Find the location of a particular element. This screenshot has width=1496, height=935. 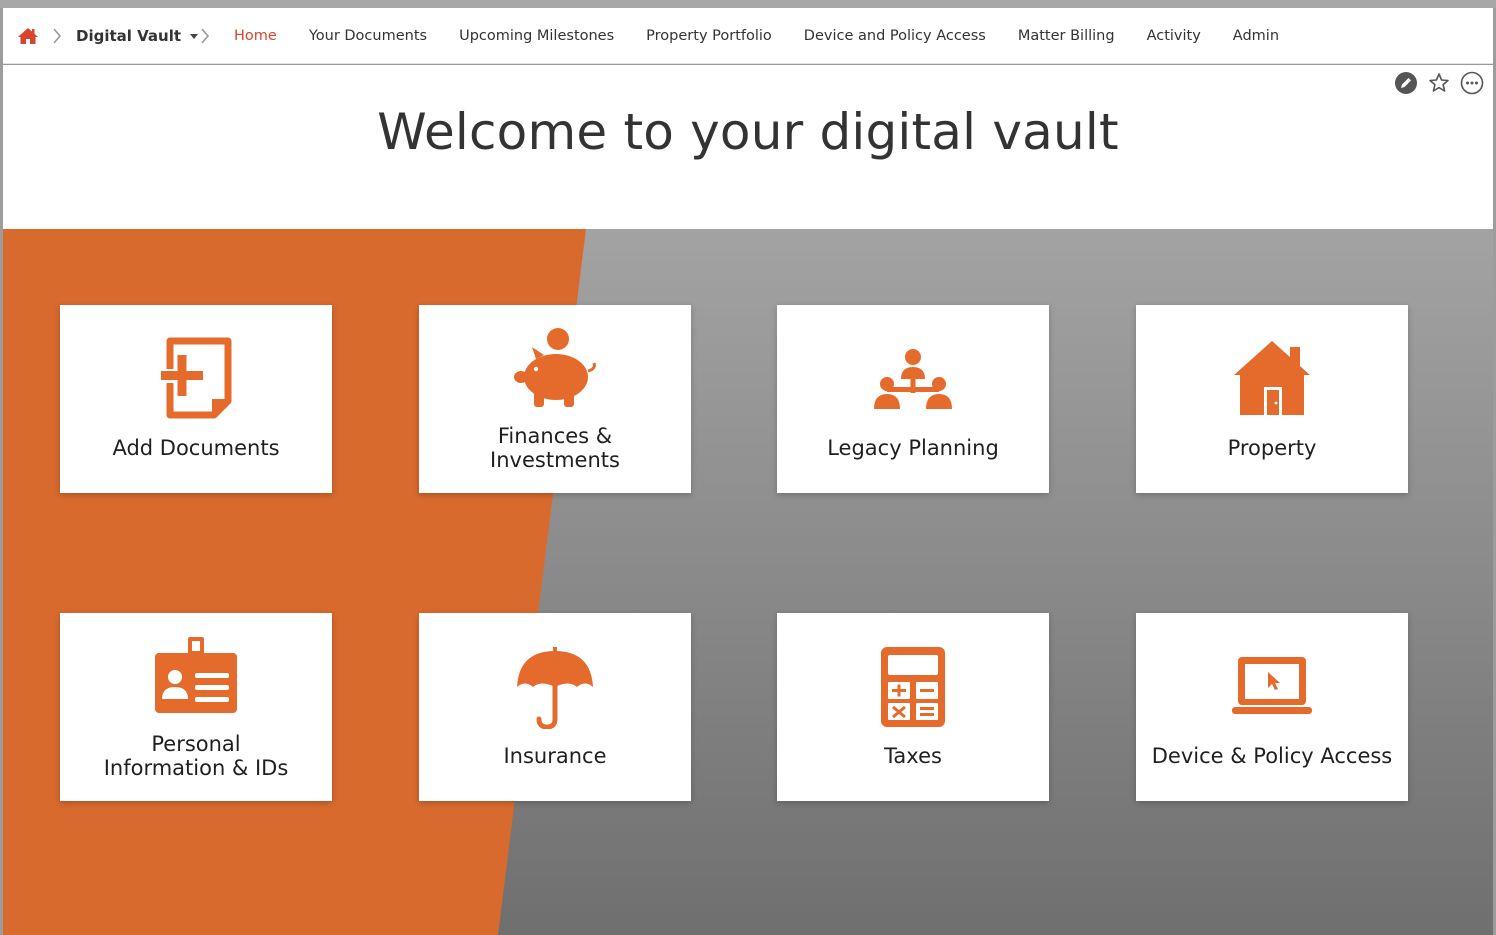

page-toolbar is located at coordinates (1443, 83).